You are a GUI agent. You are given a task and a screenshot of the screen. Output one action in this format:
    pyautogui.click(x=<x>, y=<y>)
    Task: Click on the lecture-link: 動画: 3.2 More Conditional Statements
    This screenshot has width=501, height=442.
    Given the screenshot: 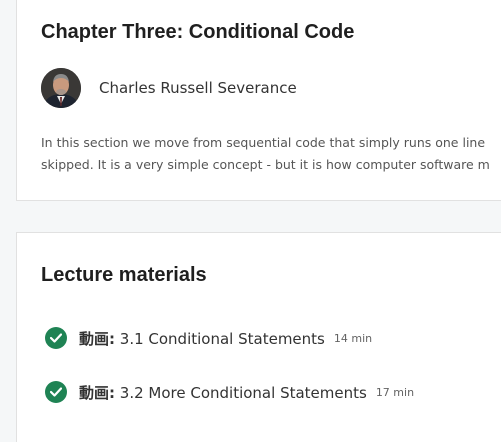 What is the action you would take?
    pyautogui.click(x=223, y=392)
    